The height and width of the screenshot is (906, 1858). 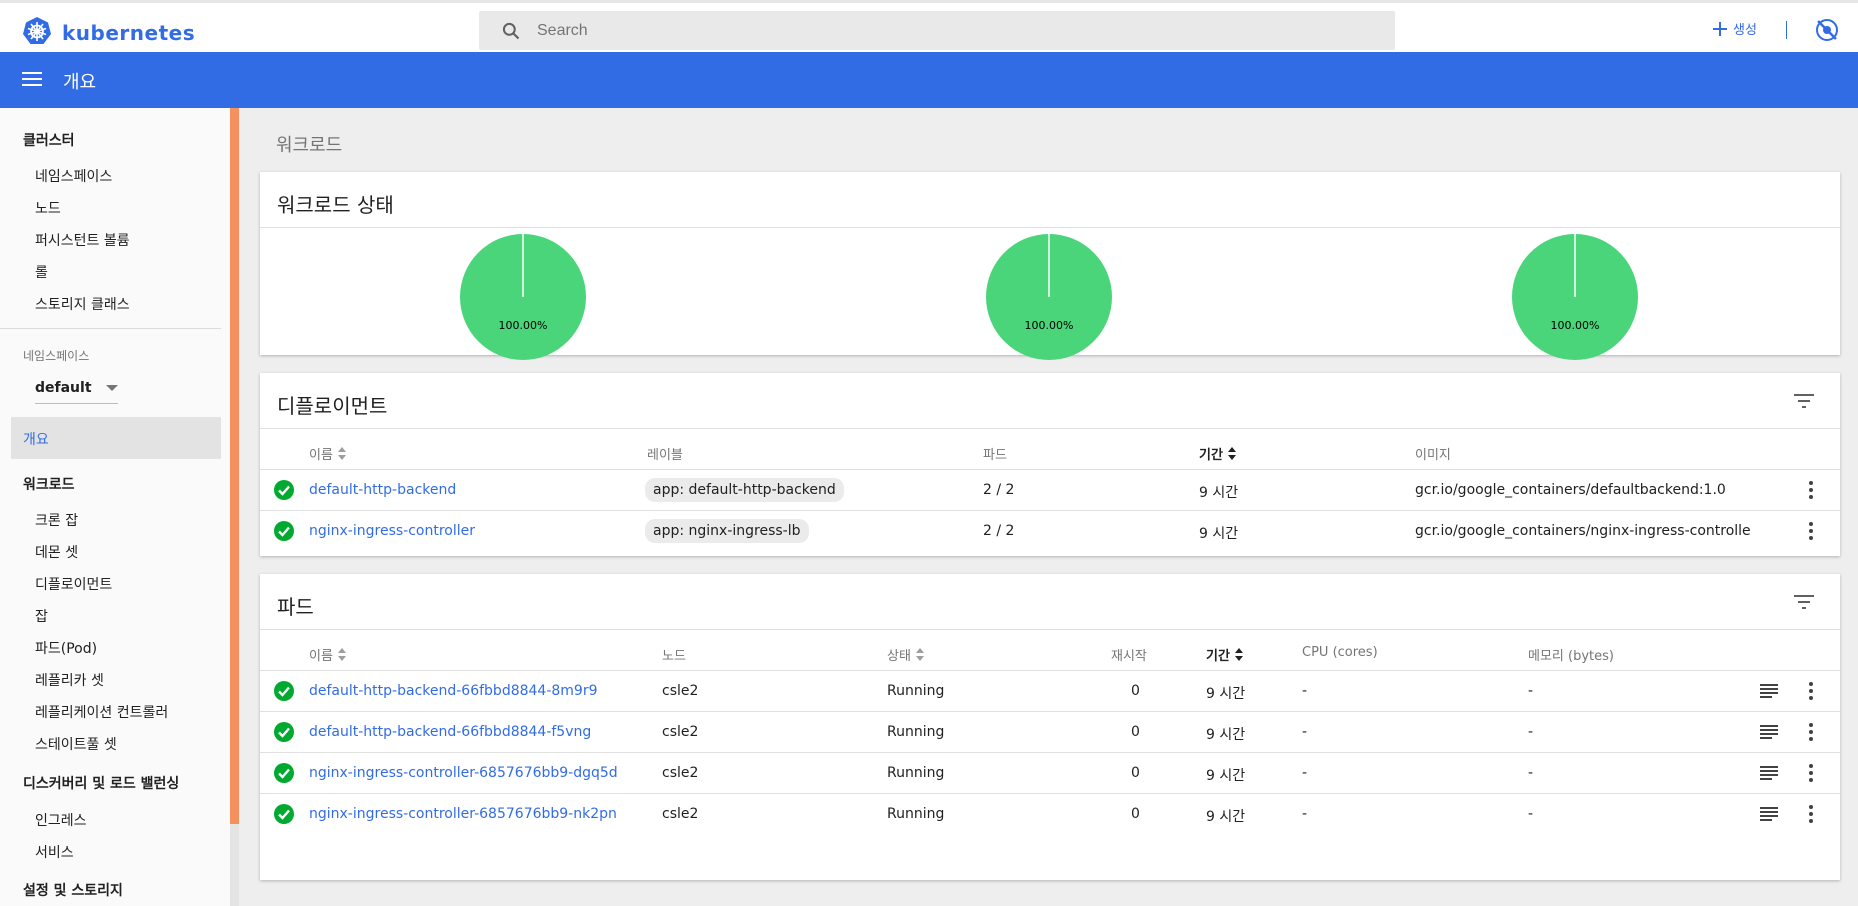 What do you see at coordinates (916, 814) in the screenshot?
I see `status-value: Running` at bounding box center [916, 814].